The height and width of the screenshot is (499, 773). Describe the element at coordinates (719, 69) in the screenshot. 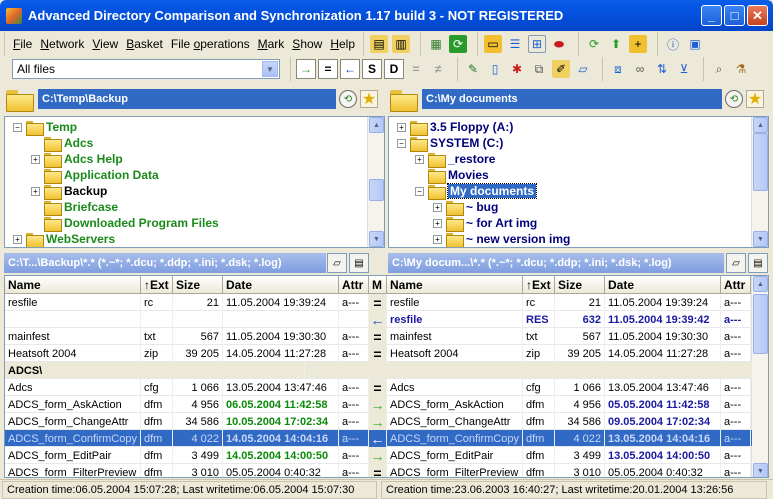

I see `search-icon: ⌕` at that location.